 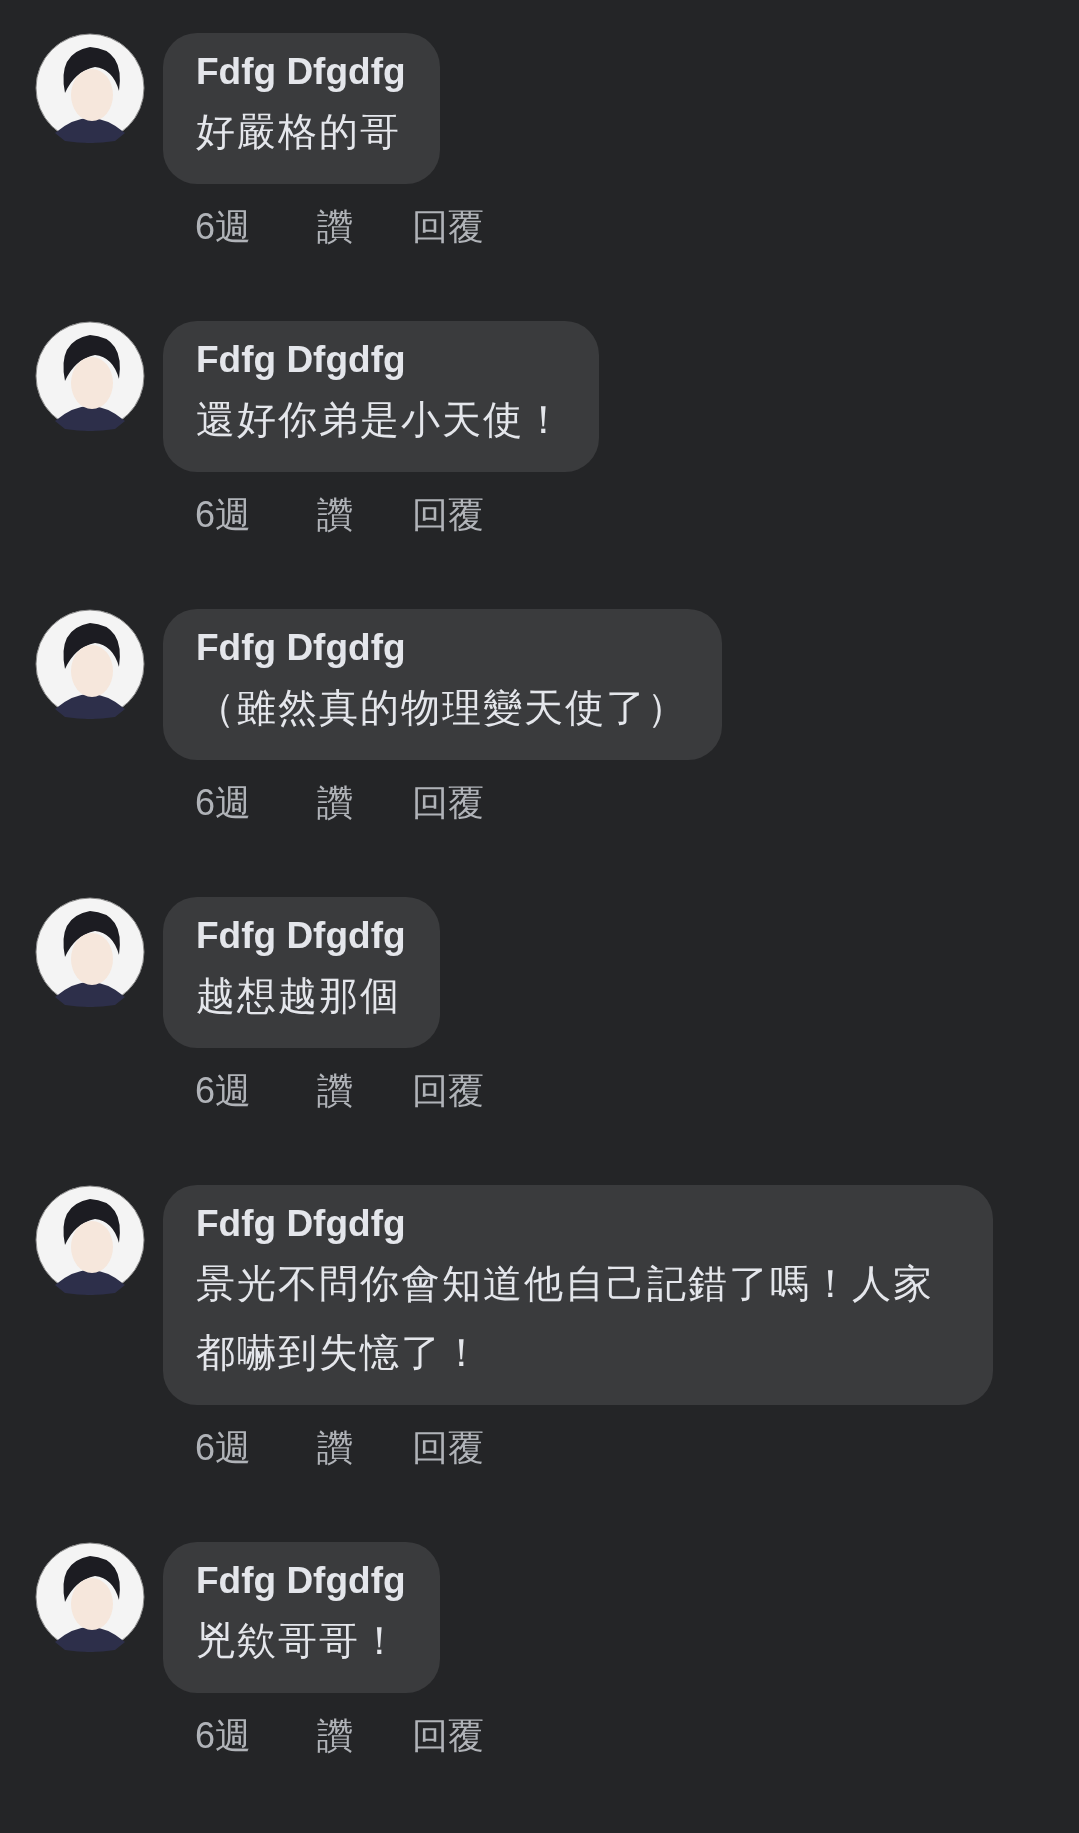 I want to click on comment-text: 越想越那個, so click(x=299, y=996).